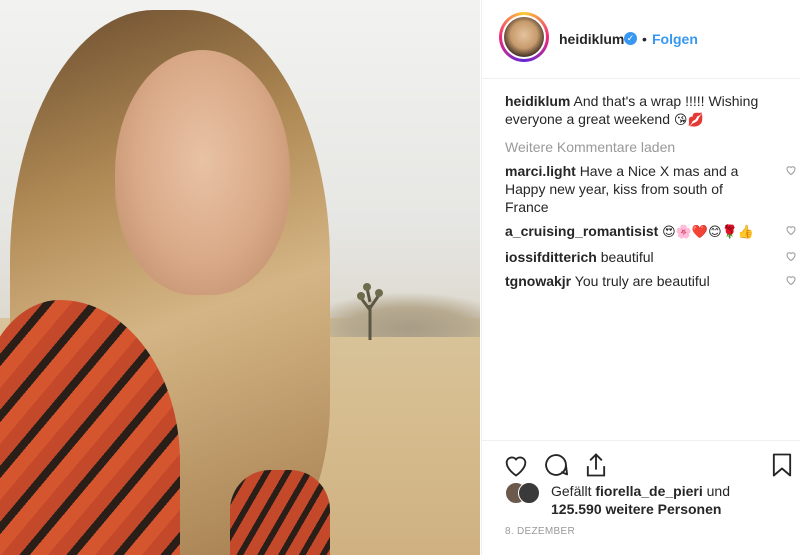 The image size is (800, 555). I want to click on likes-count: 125.590, so click(576, 509).